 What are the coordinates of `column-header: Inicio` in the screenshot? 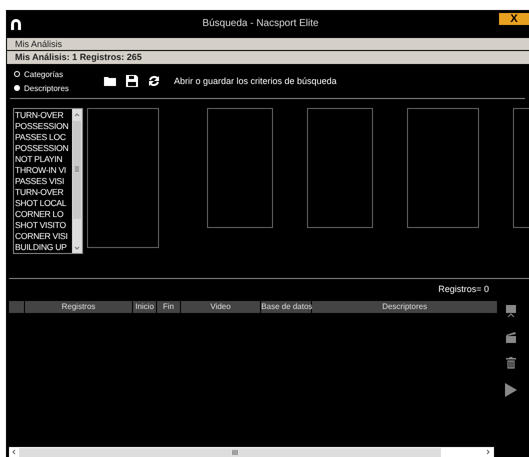 It's located at (144, 307).